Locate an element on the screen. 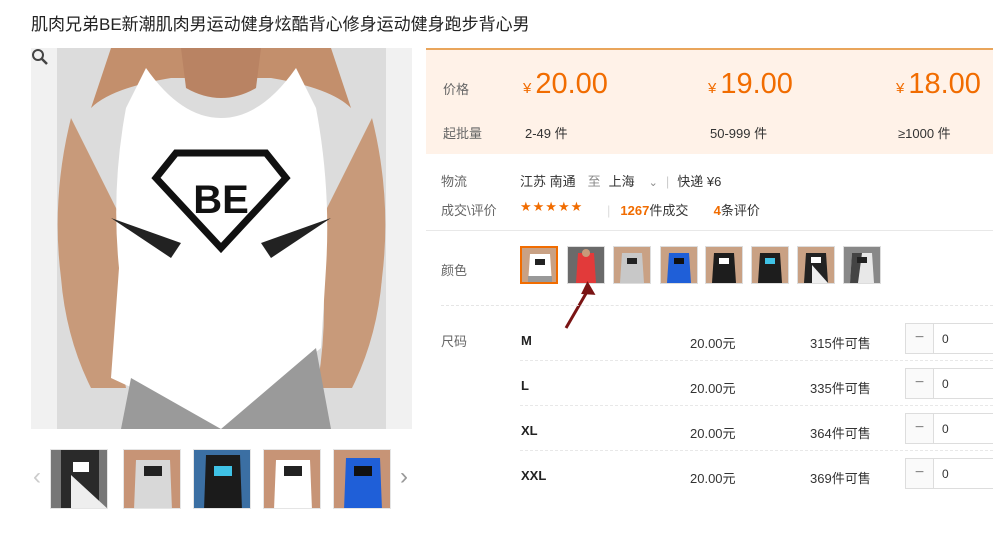 This screenshot has width=993, height=534. size-stock: 315件可售 is located at coordinates (840, 343).